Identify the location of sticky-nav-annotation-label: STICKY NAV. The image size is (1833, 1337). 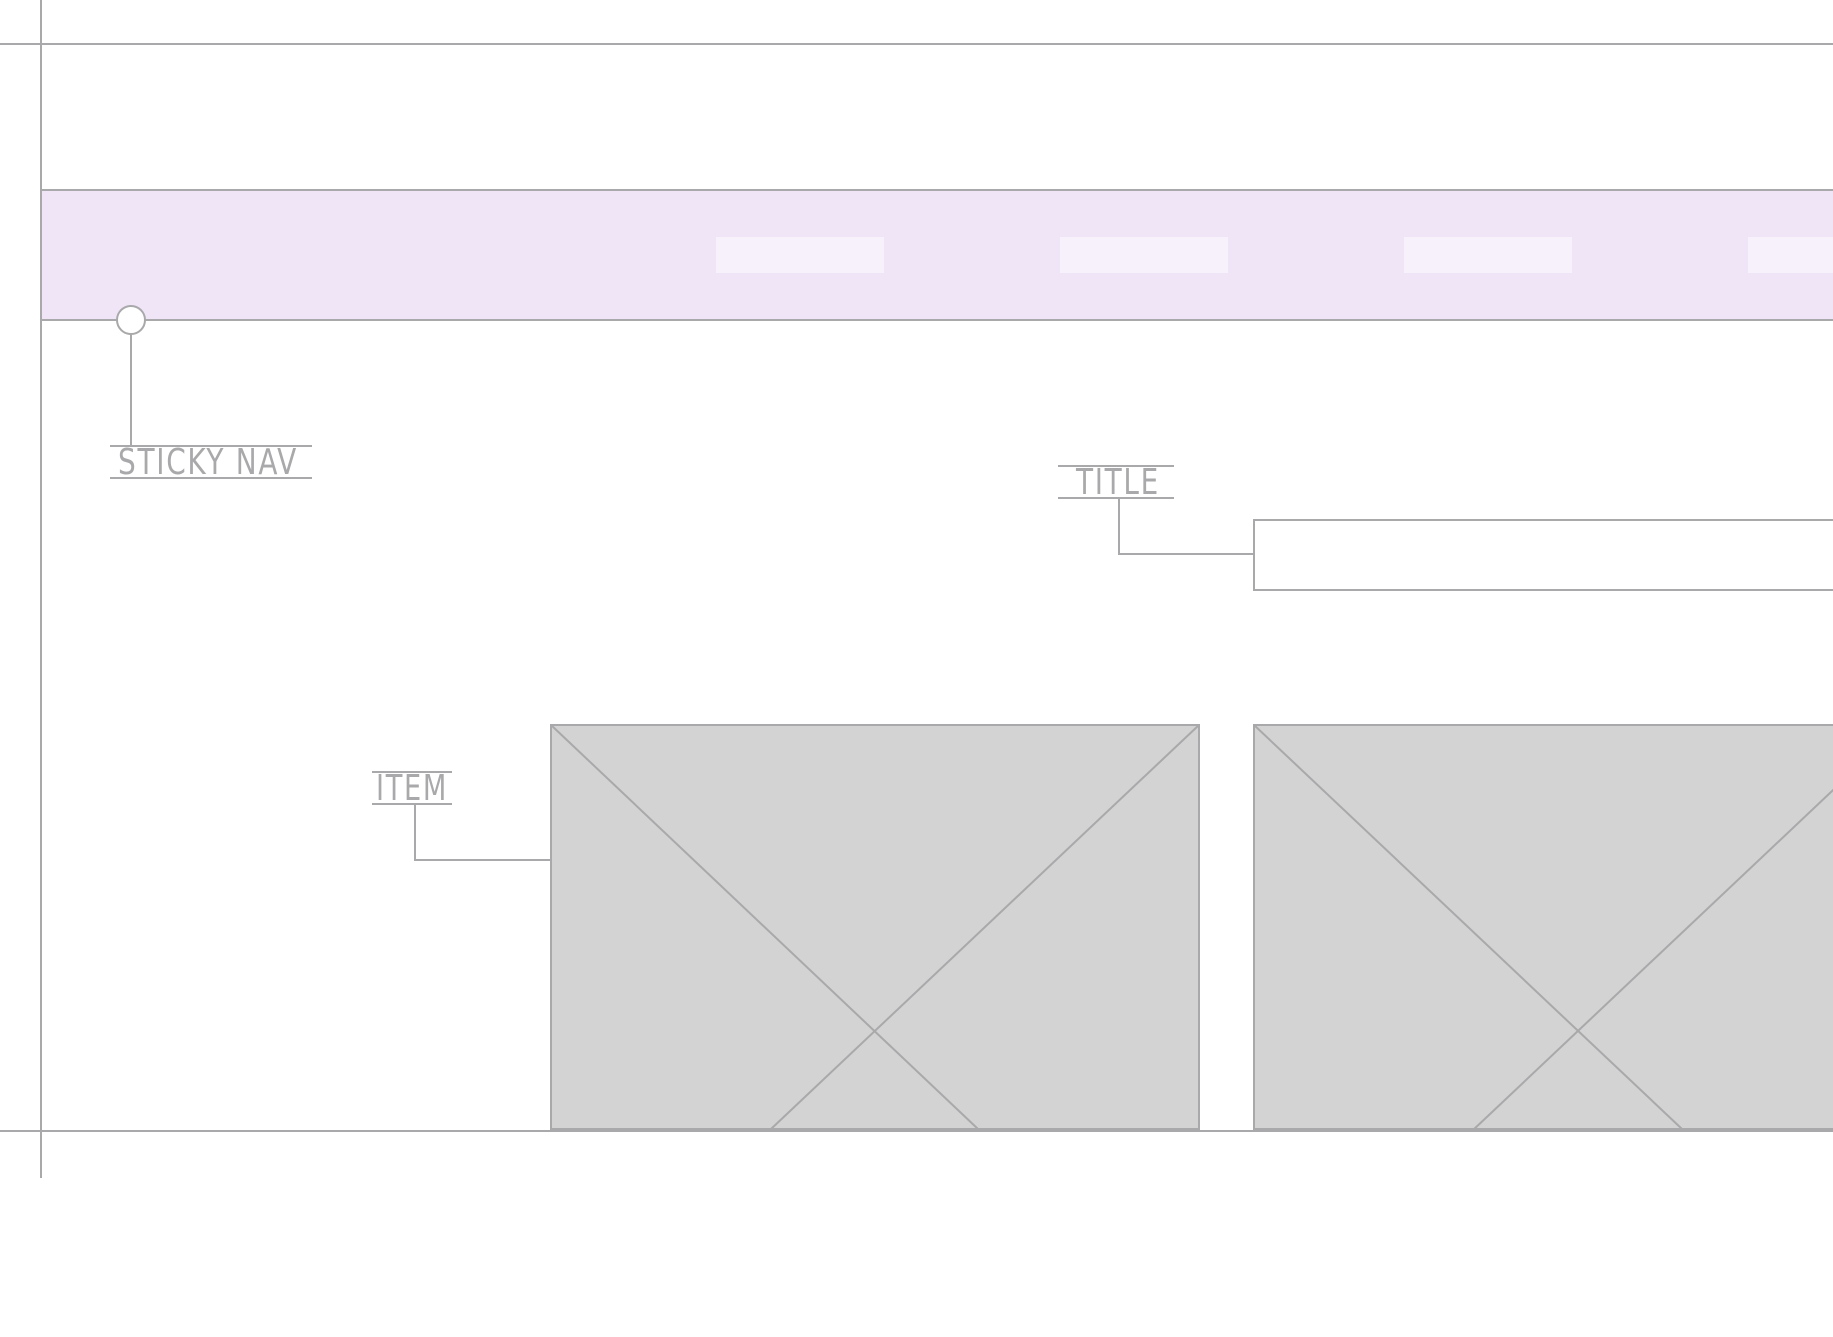
(208, 462).